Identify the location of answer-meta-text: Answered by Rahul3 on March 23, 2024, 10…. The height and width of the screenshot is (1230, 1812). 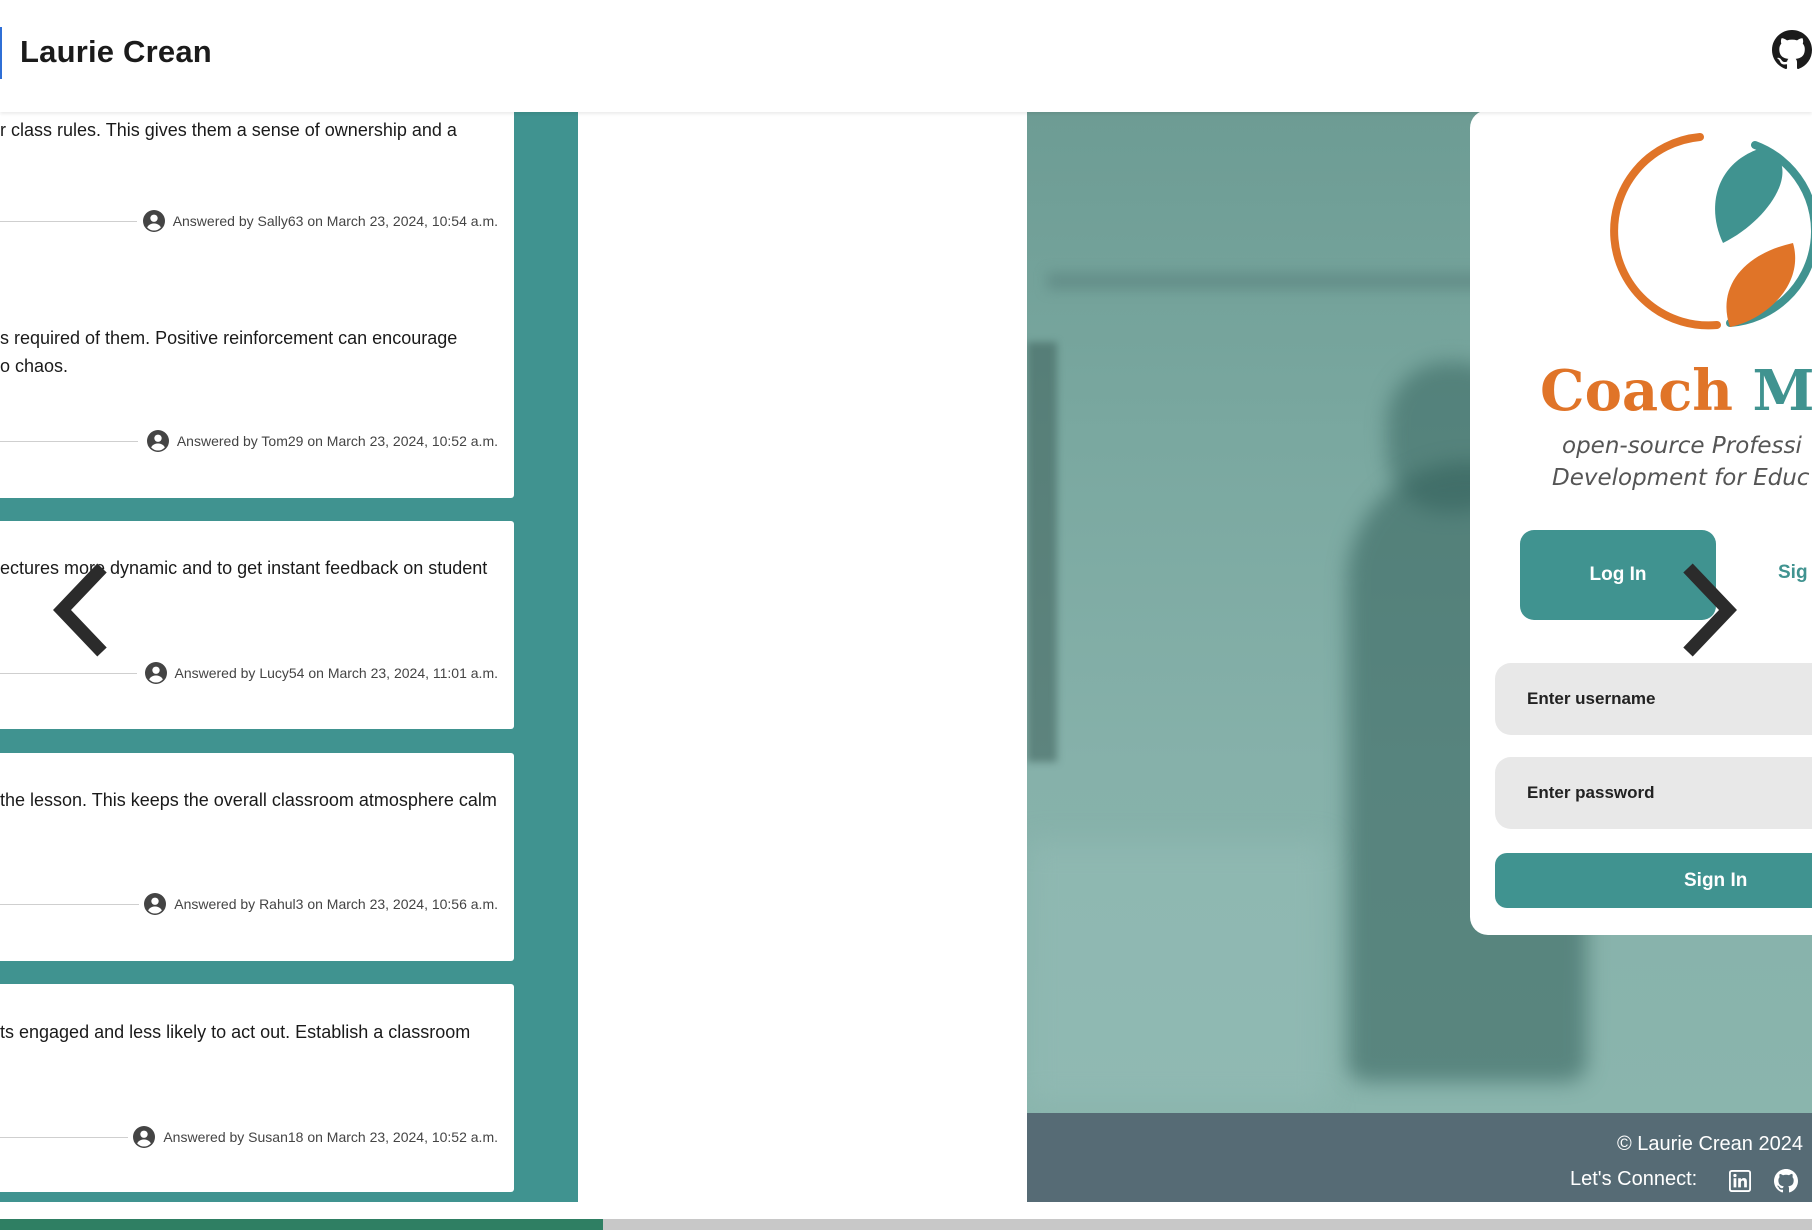
(336, 904).